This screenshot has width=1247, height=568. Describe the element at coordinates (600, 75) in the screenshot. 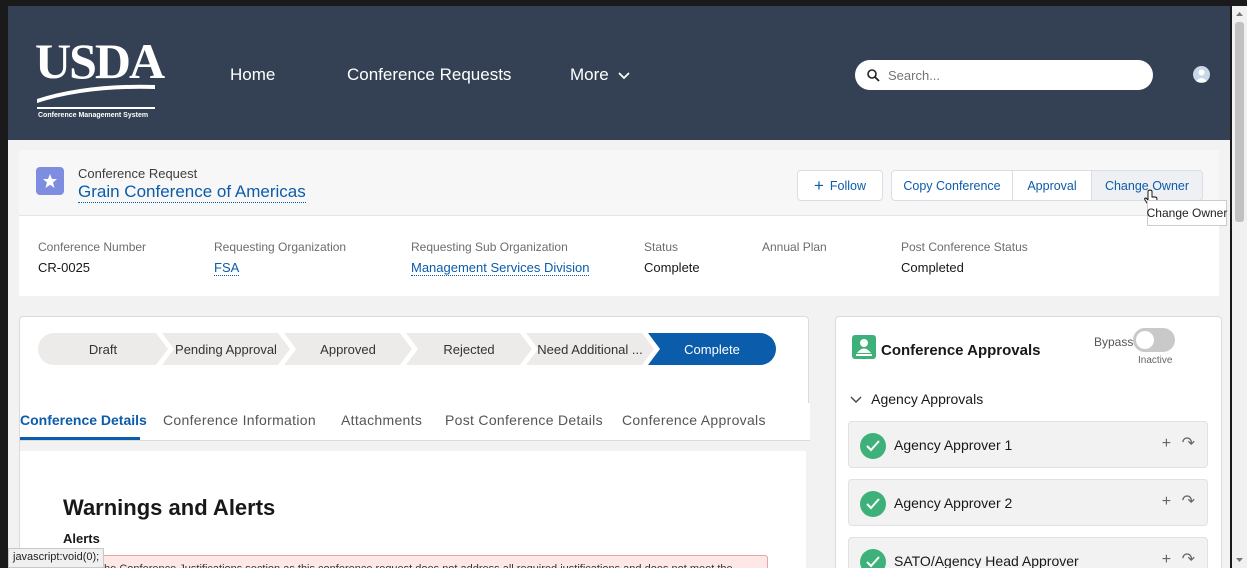

I see `nav-more: More` at that location.